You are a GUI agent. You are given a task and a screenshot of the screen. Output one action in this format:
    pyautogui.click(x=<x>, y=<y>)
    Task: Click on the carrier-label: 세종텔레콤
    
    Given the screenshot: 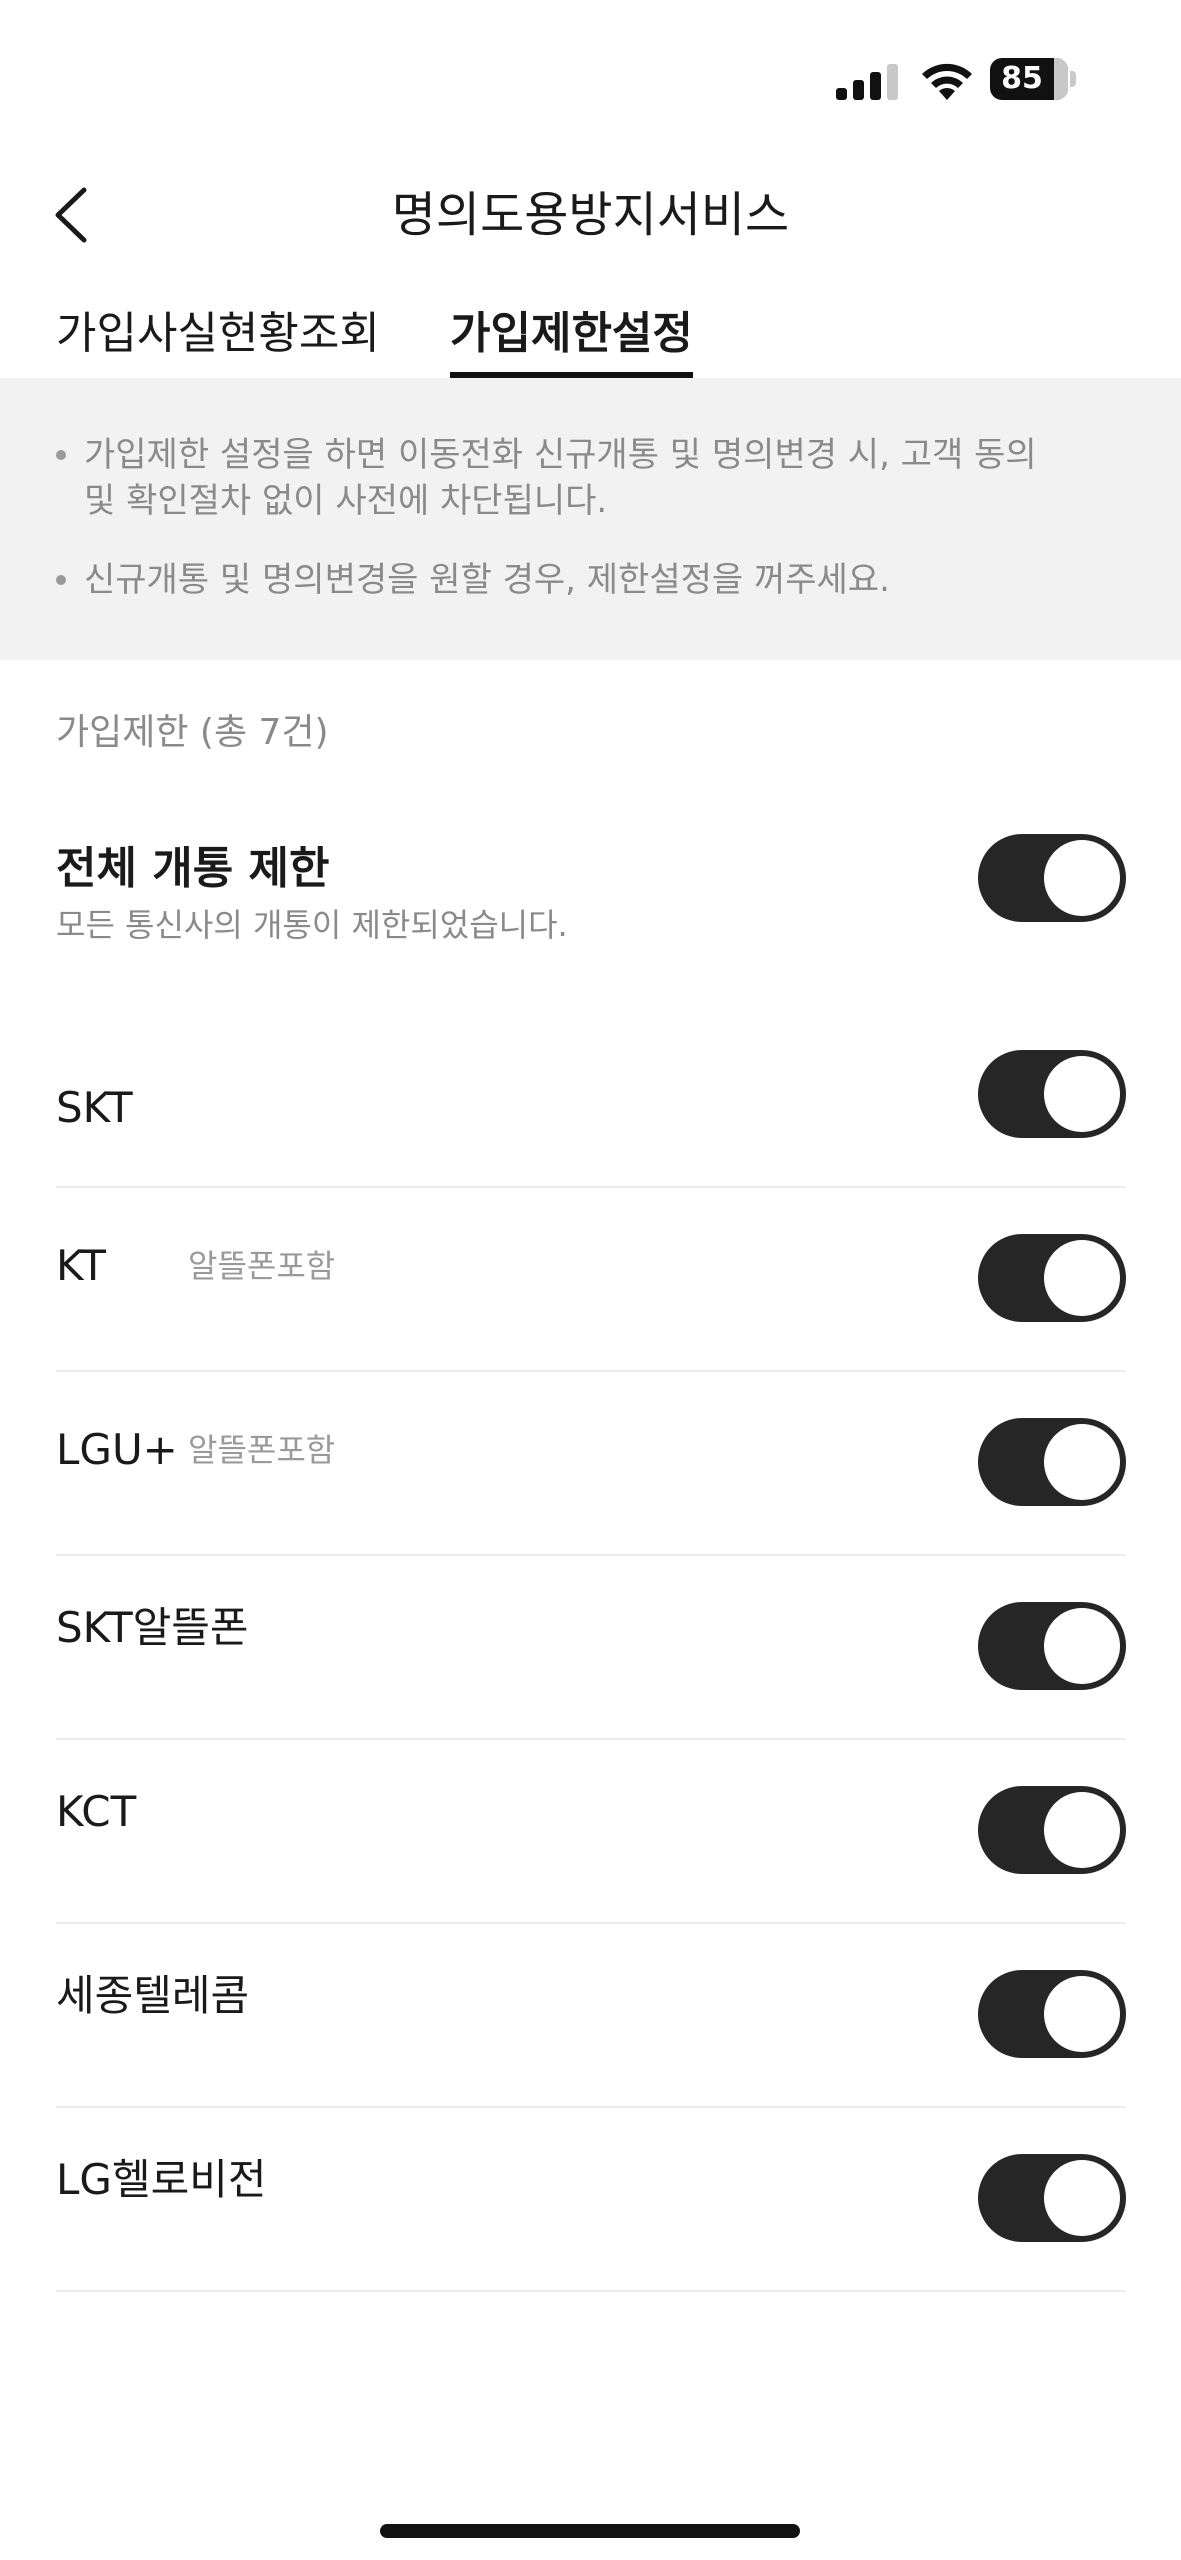 What is the action you would take?
    pyautogui.click(x=153, y=1995)
    